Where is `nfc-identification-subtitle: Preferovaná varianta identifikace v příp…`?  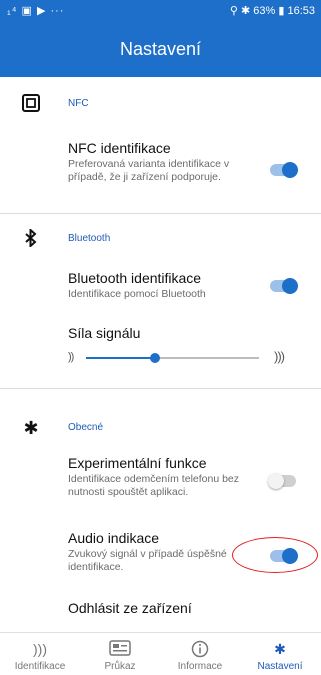 nfc-identification-subtitle: Preferovaná varianta identifikace v příp… is located at coordinates (149, 170).